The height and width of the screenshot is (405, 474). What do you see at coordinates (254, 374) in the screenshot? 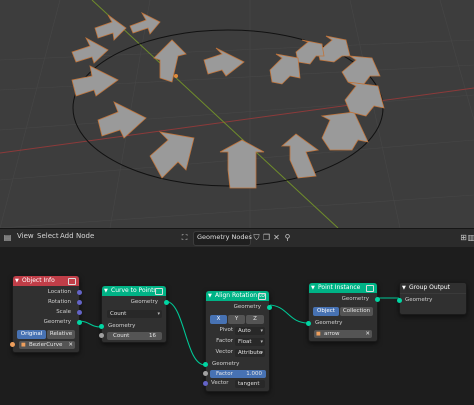
I see `factor-field-value: 1.000` at bounding box center [254, 374].